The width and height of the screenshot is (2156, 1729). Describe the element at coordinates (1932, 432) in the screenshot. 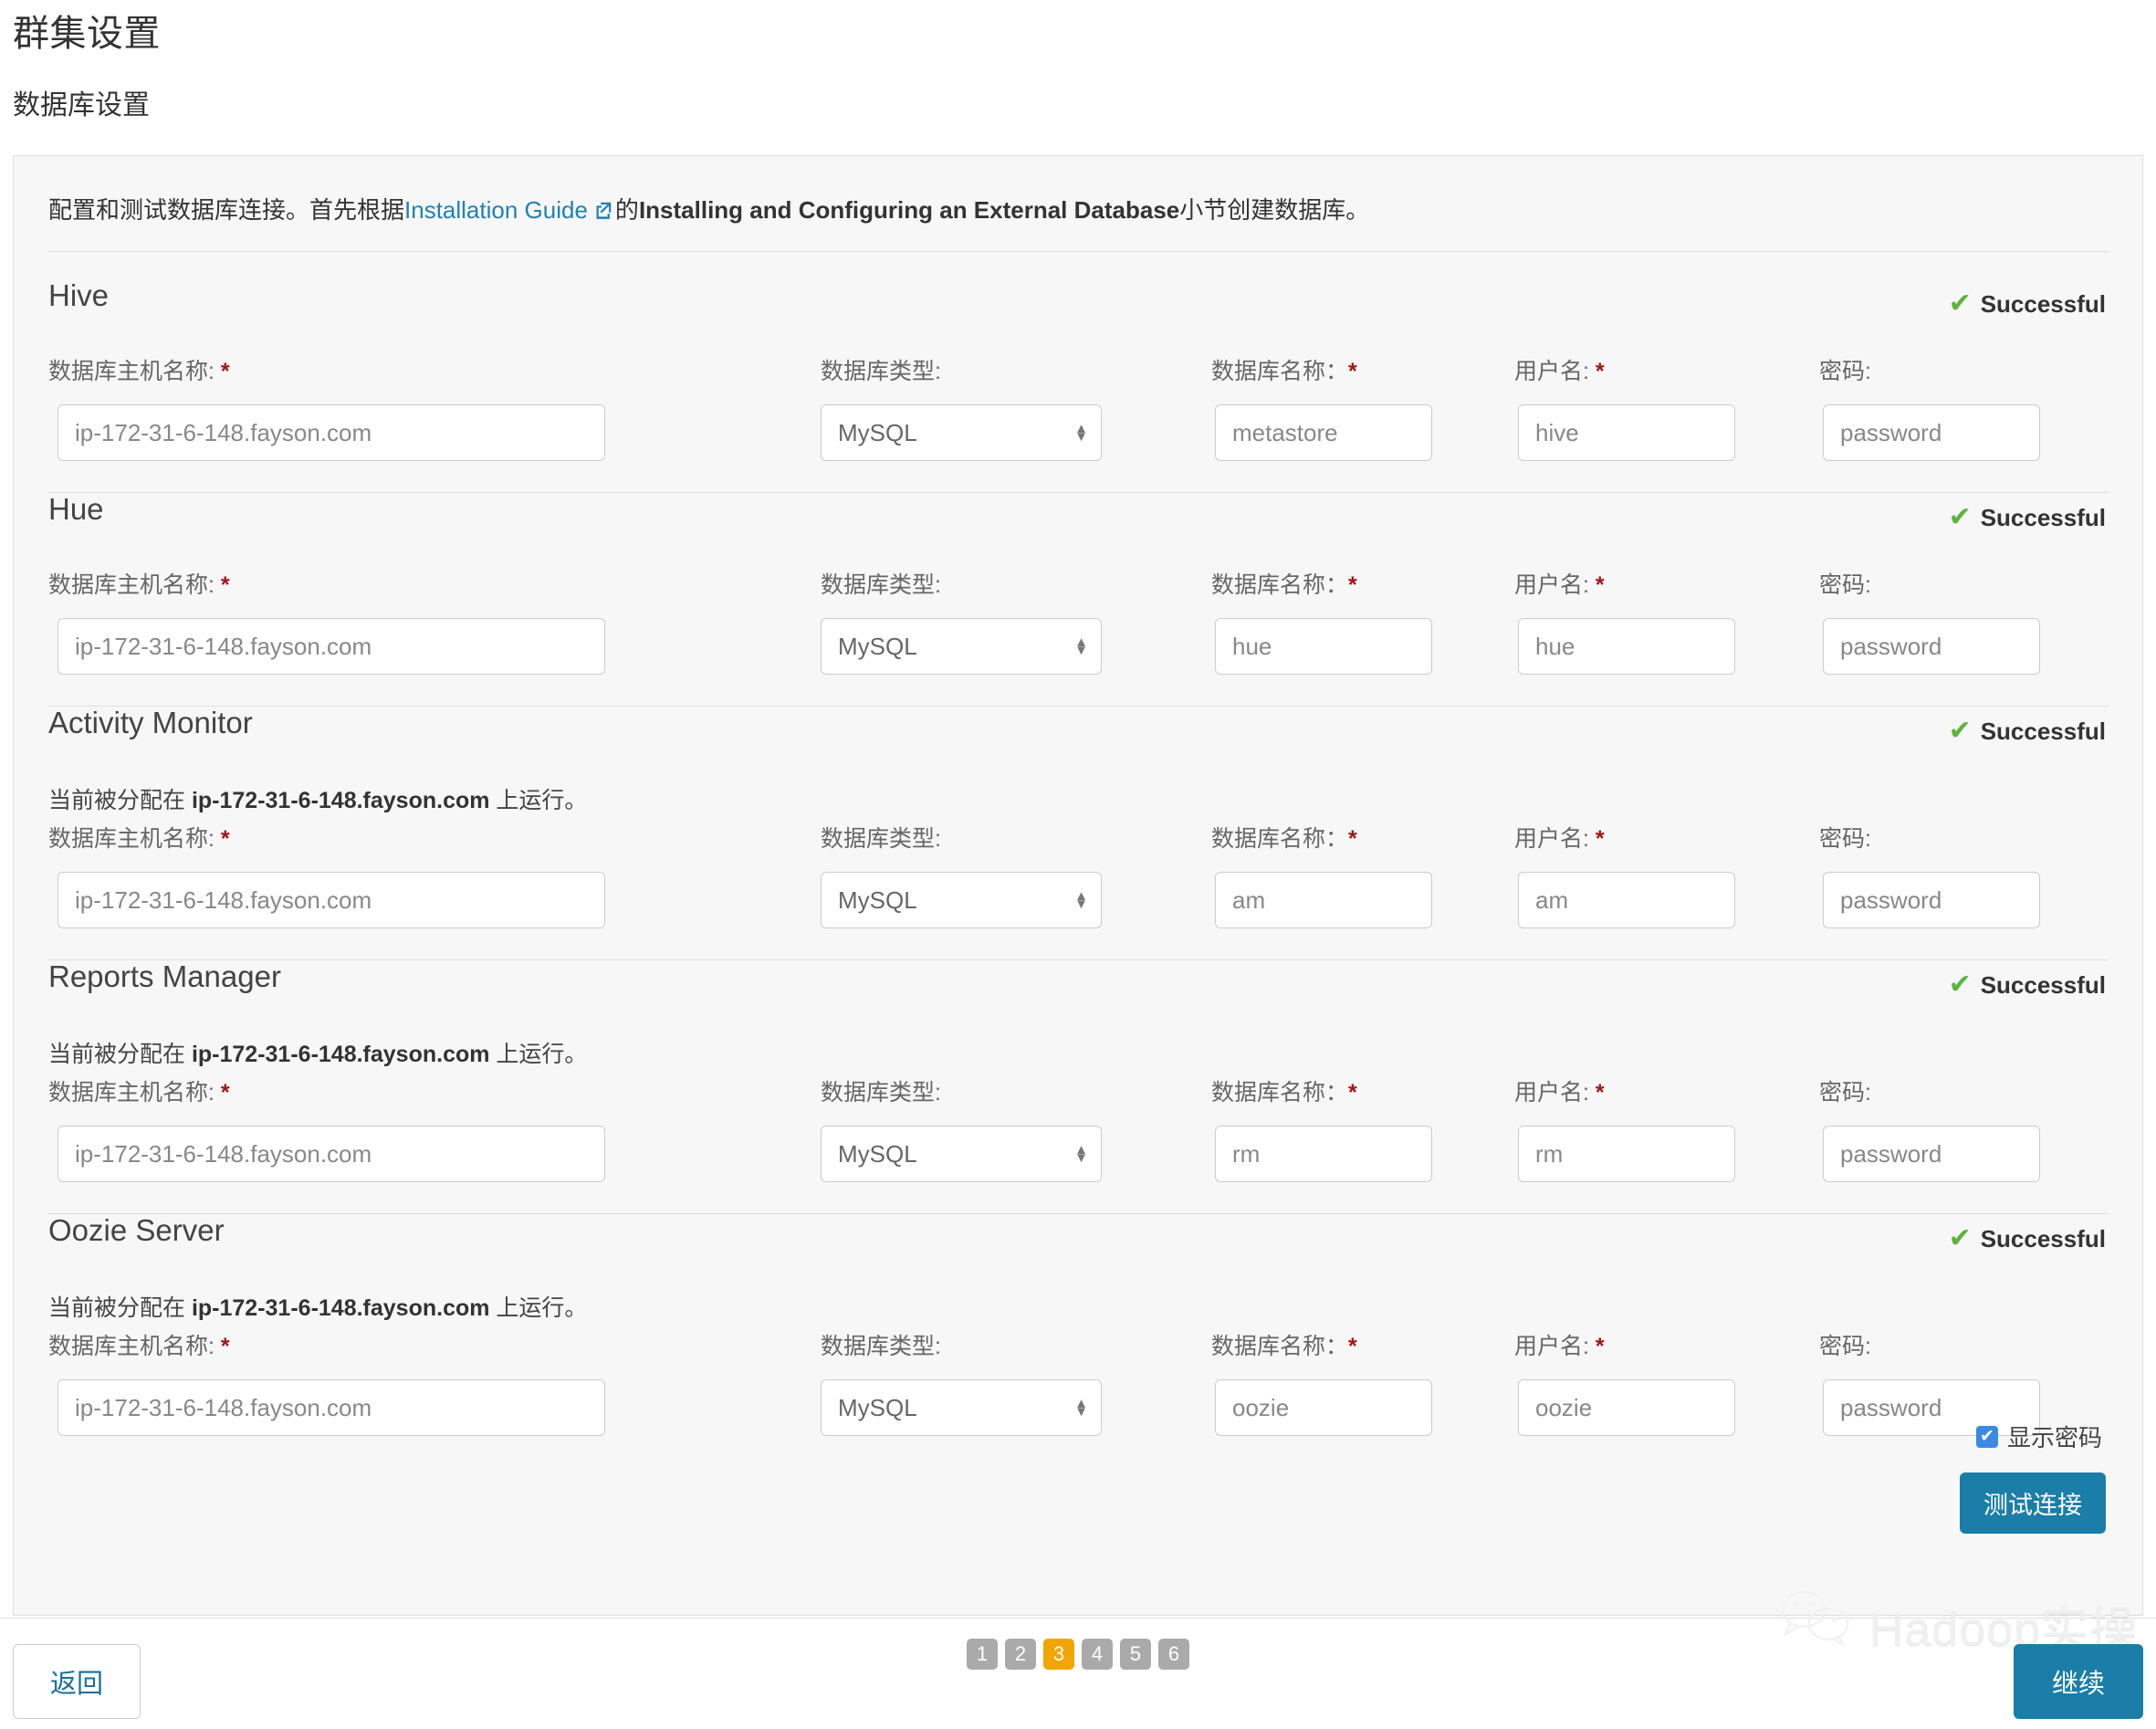

I see `password-input-hive: password` at that location.